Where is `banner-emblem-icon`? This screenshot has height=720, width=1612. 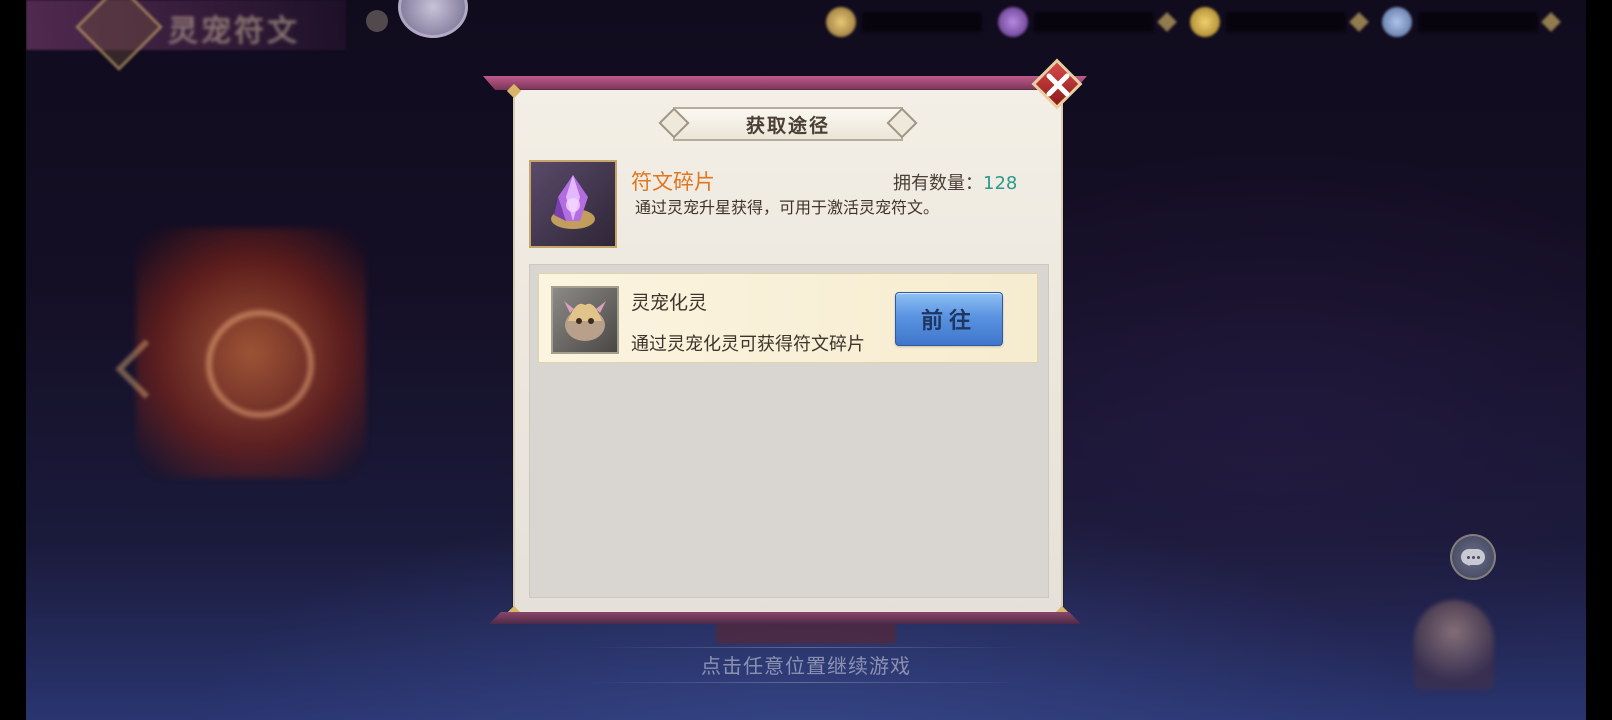 banner-emblem-icon is located at coordinates (119, 35).